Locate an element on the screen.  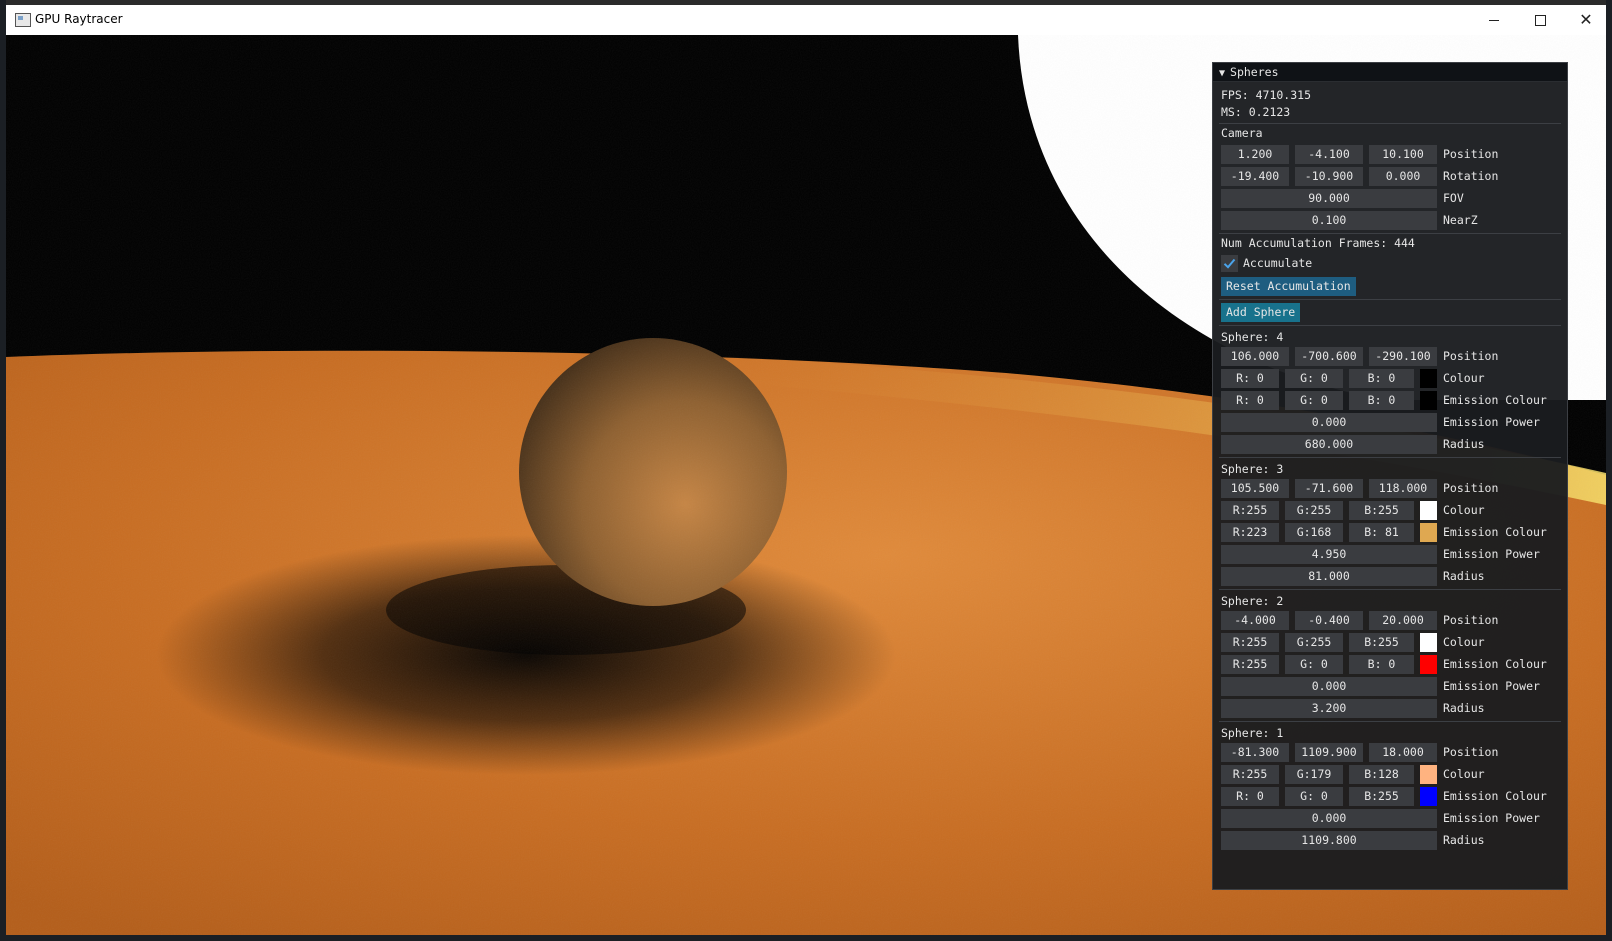
reset-accumulation-button: Reset Accumulation is located at coordinates (1288, 286).